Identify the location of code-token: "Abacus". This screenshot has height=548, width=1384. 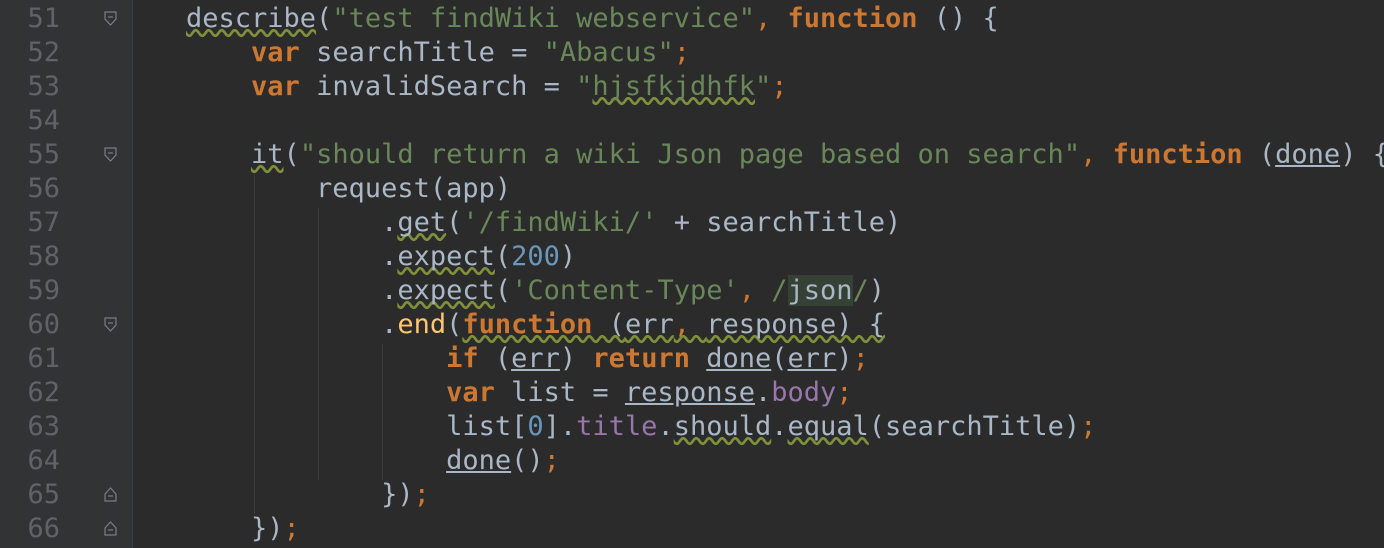
(608, 52).